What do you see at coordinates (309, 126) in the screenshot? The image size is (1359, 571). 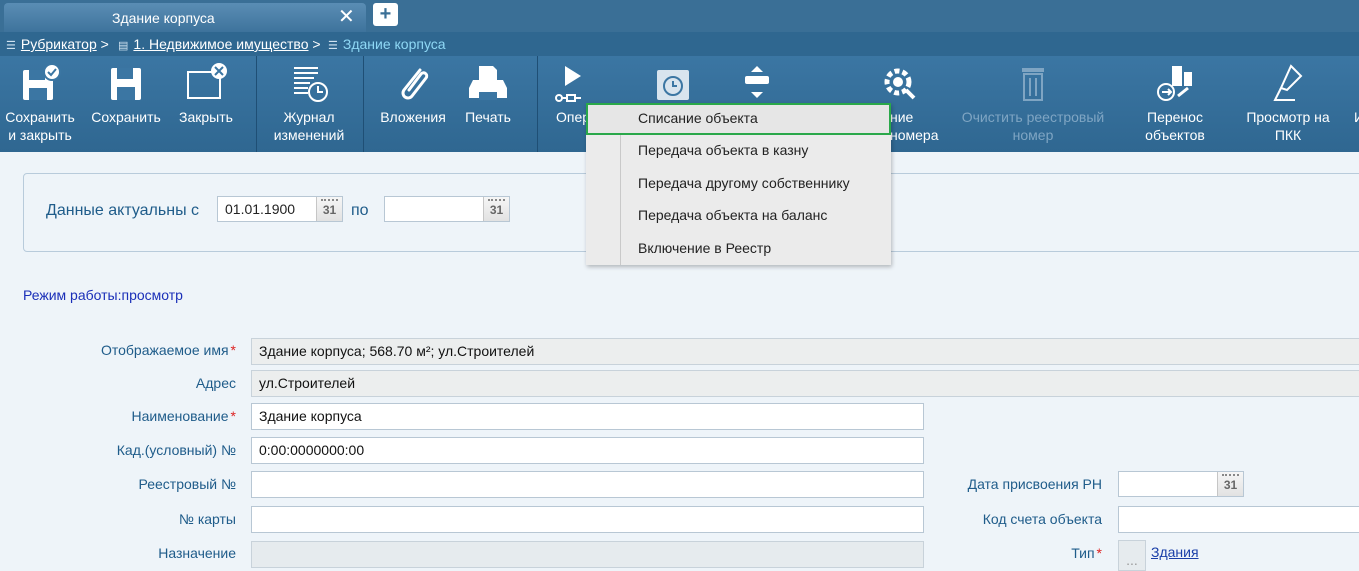 I see `journal-label: Журнал изменений` at bounding box center [309, 126].